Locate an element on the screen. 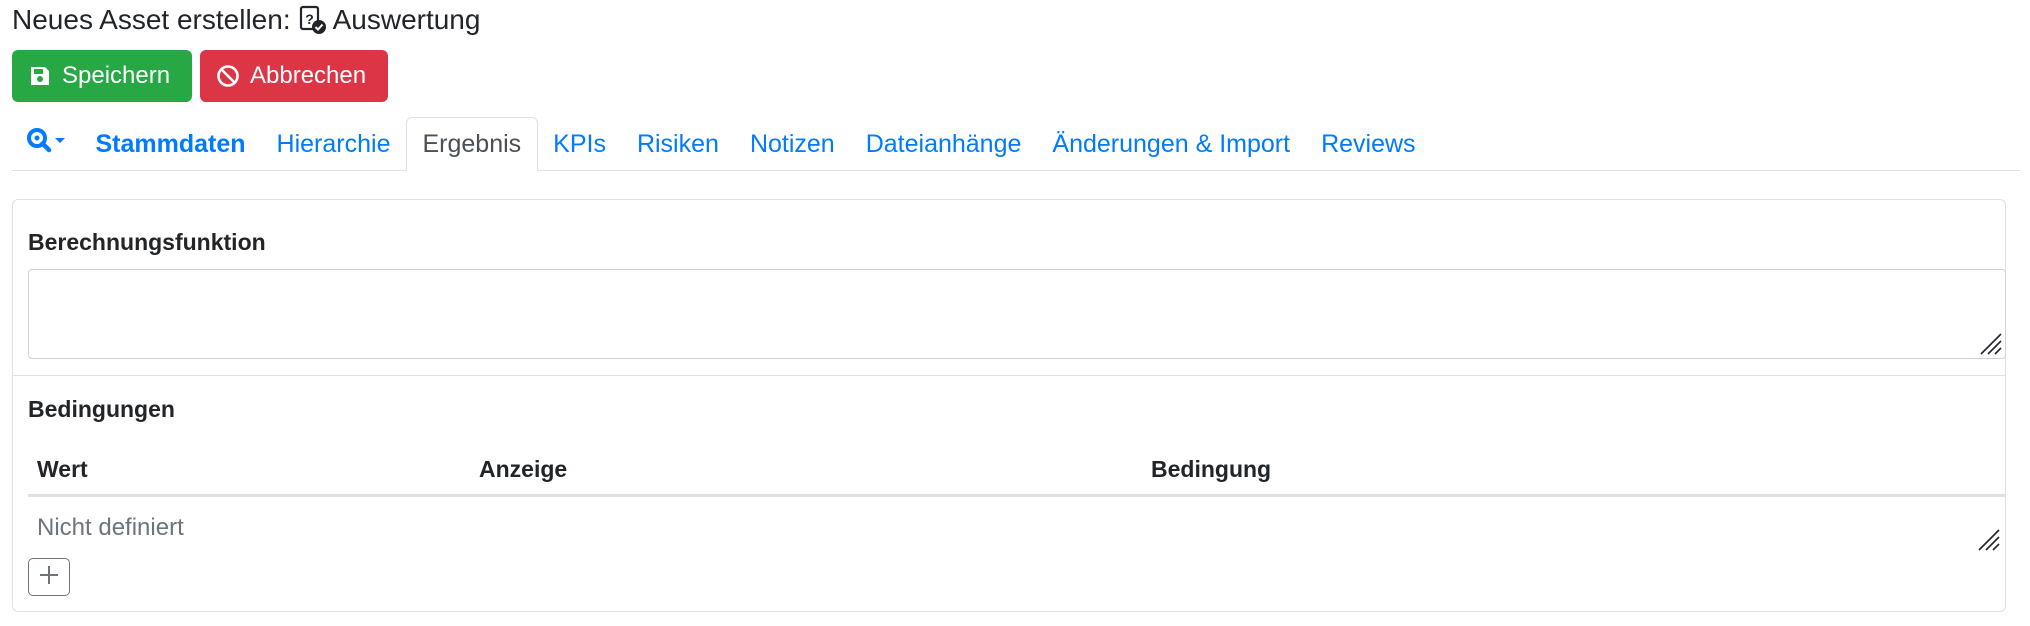 Image resolution: width=2030 pixels, height=626 pixels. conditions-table-header: Wert Anzeige Bedingung is located at coordinates (1017, 472).